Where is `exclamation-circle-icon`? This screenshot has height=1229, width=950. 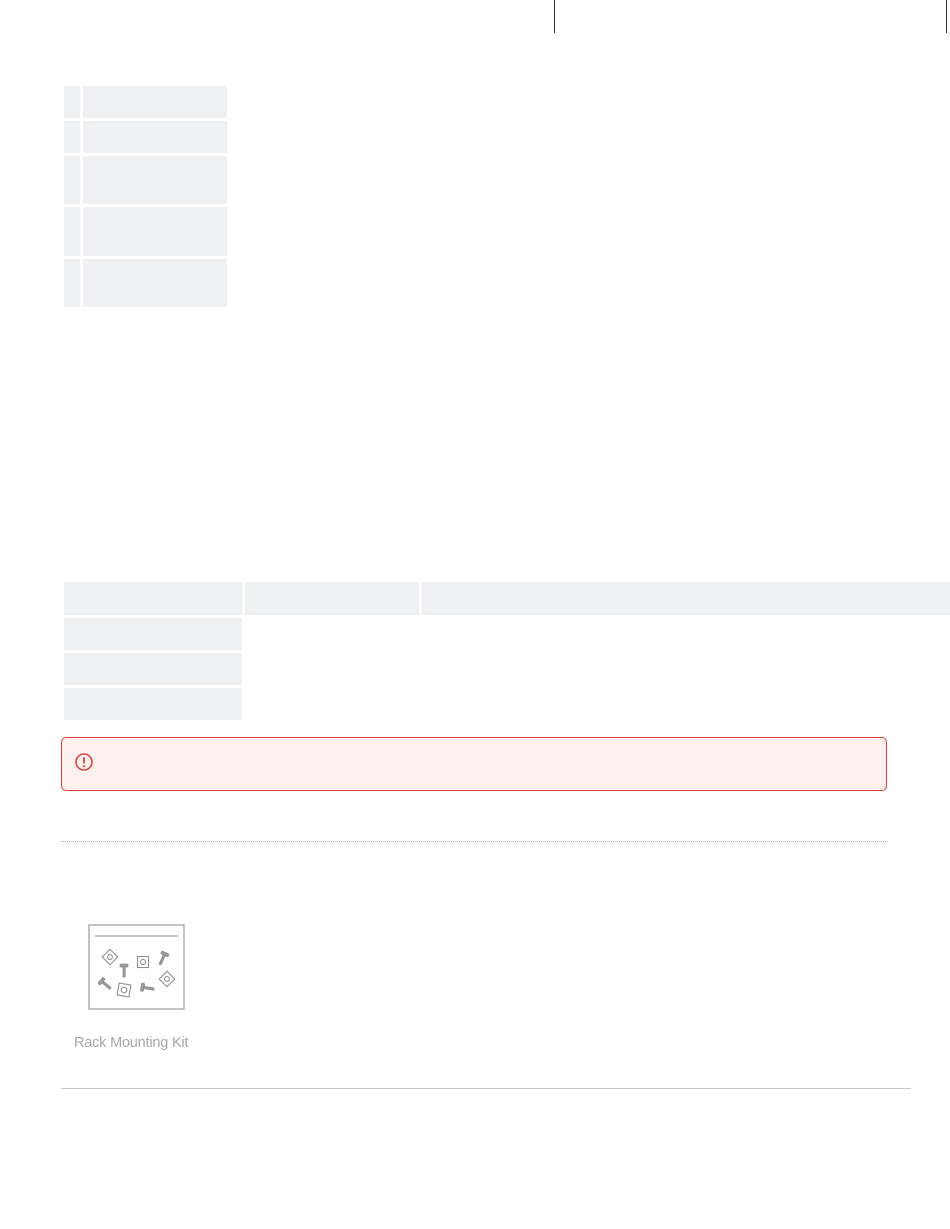 exclamation-circle-icon is located at coordinates (84, 762).